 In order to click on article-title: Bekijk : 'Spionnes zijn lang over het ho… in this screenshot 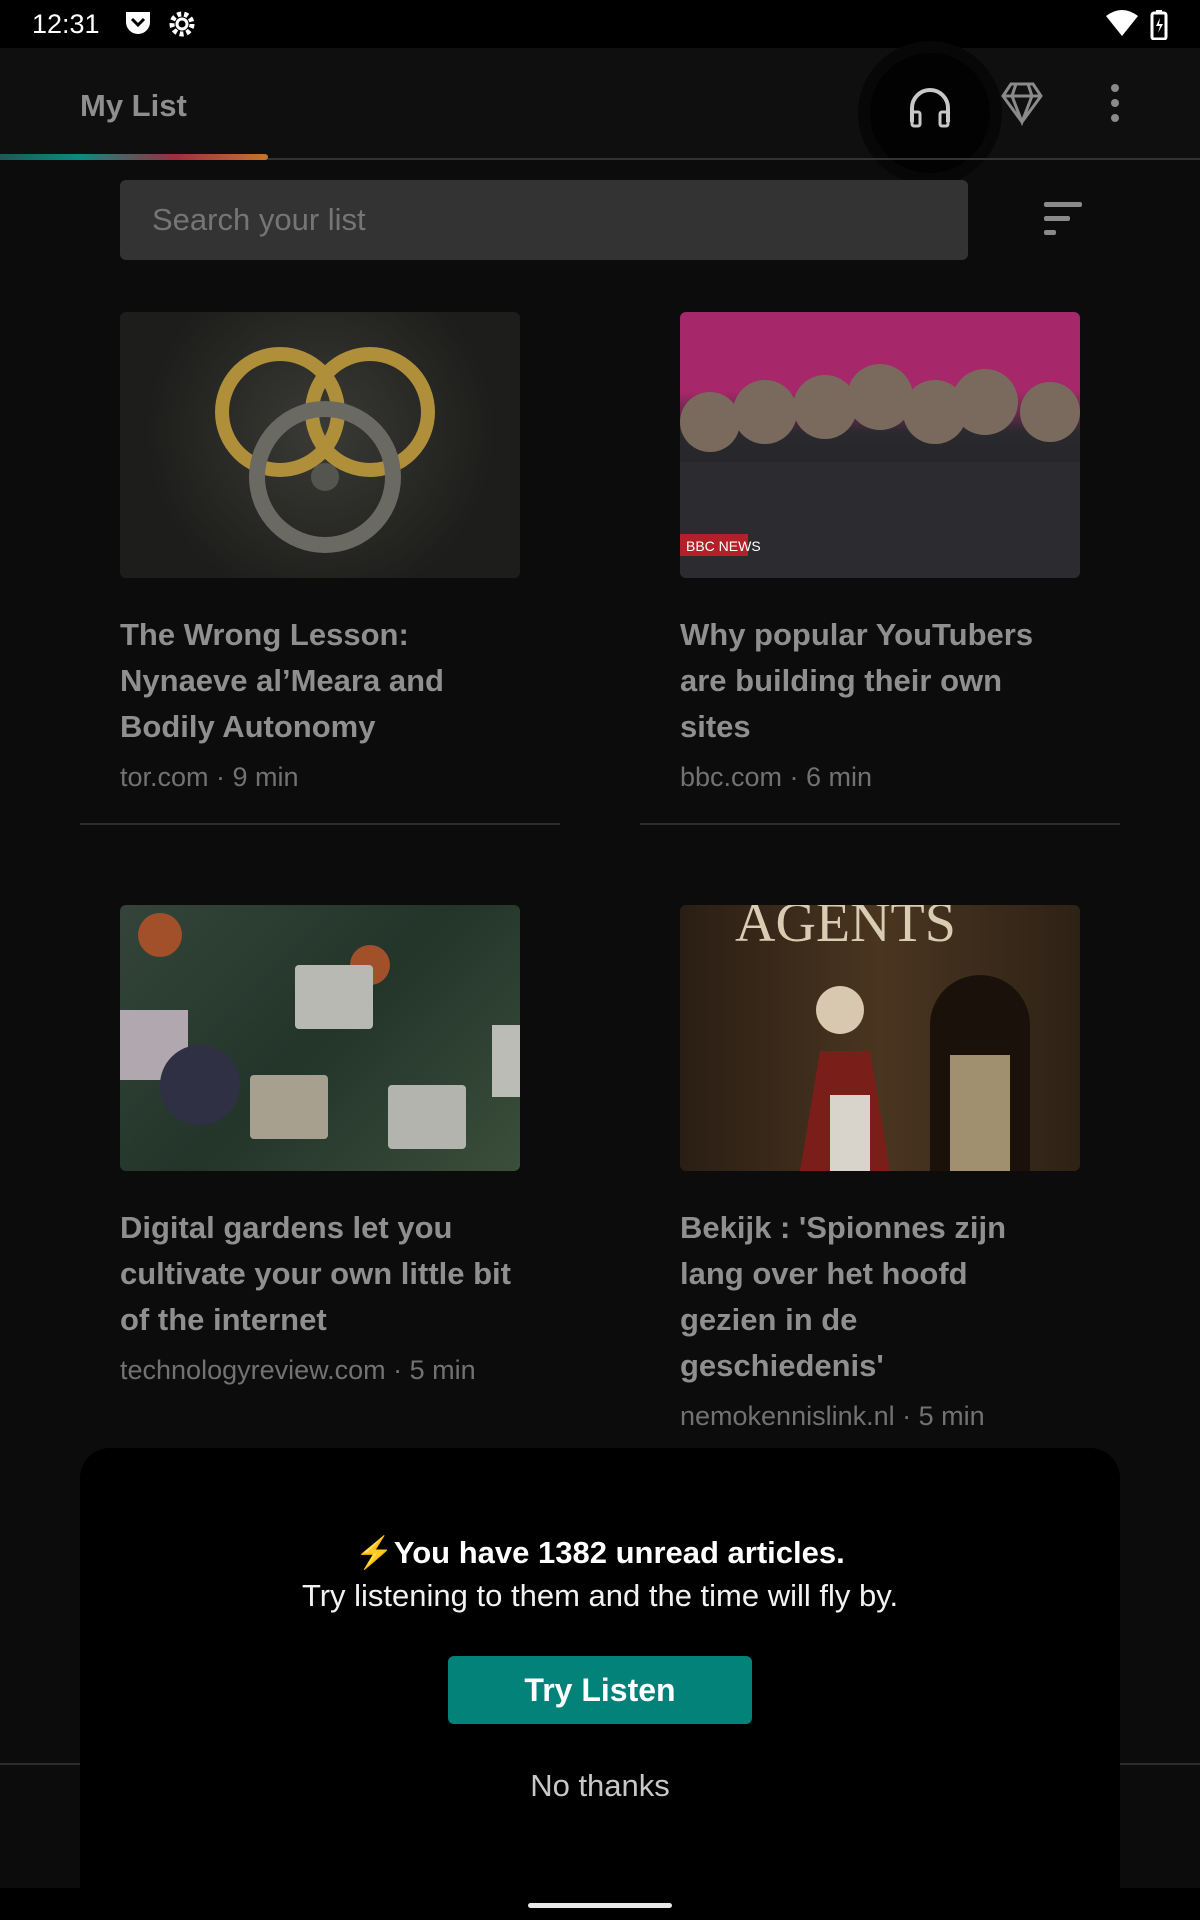, I will do `click(843, 1296)`.